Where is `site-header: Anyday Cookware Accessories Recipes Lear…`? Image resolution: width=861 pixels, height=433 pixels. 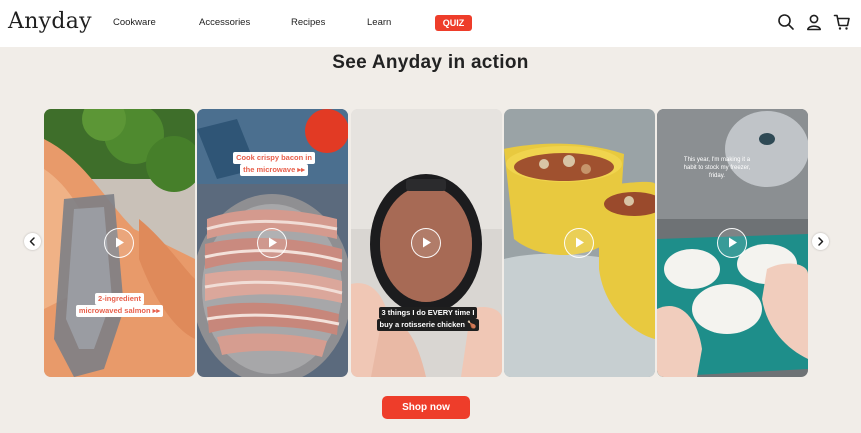 site-header: Anyday Cookware Accessories Recipes Lear… is located at coordinates (430, 23).